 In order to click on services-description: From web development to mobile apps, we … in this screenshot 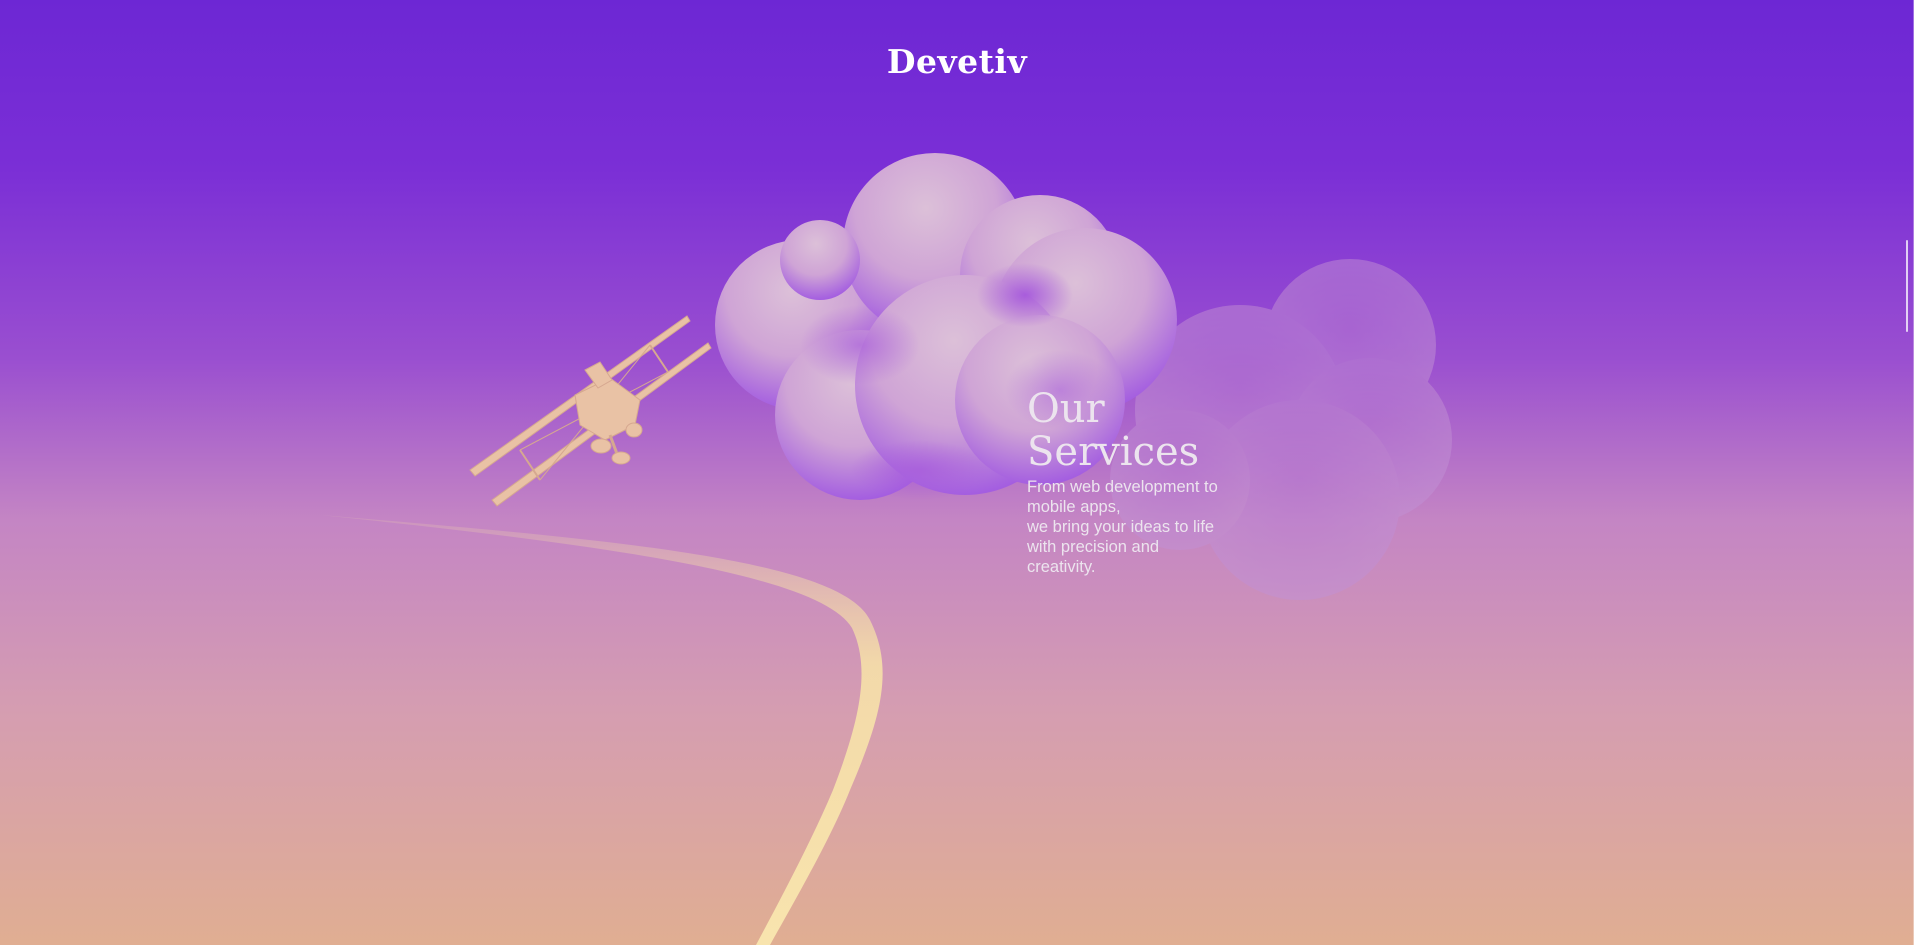, I will do `click(1142, 527)`.